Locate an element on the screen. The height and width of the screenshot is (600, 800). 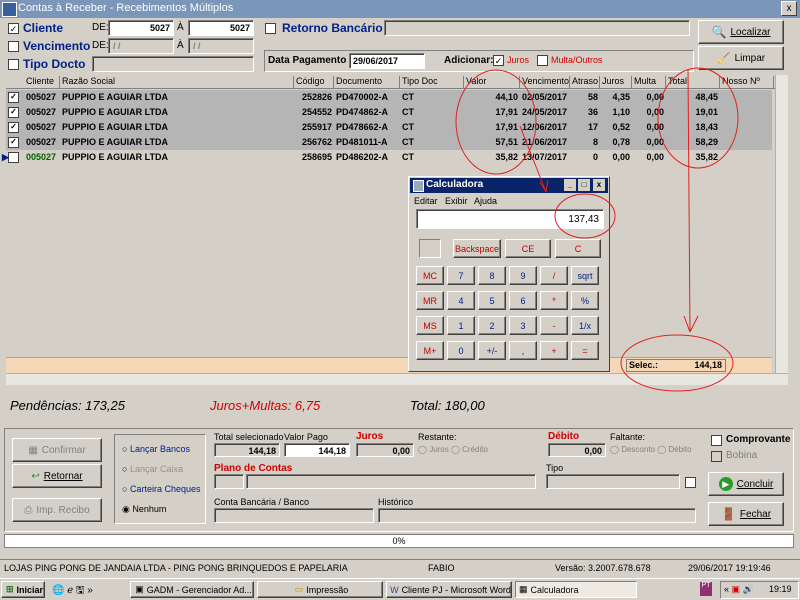
cliente-a-input: 5027 is located at coordinates (221, 28).